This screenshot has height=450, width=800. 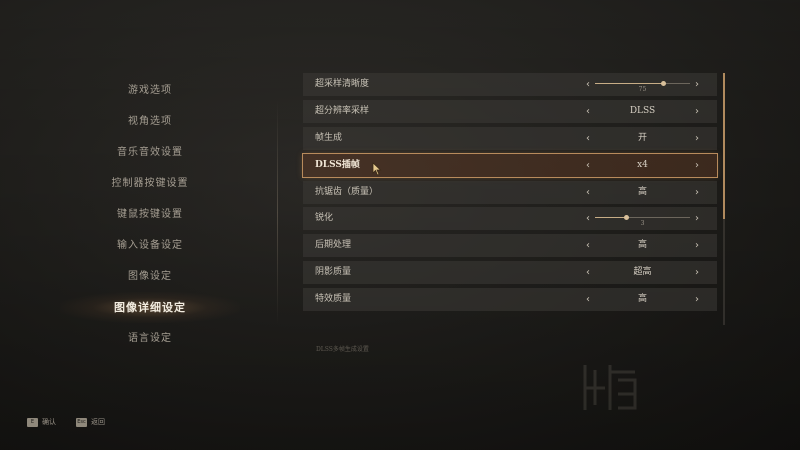 What do you see at coordinates (347, 191) in the screenshot?
I see `setting-label: 抗锯齿（质量）` at bounding box center [347, 191].